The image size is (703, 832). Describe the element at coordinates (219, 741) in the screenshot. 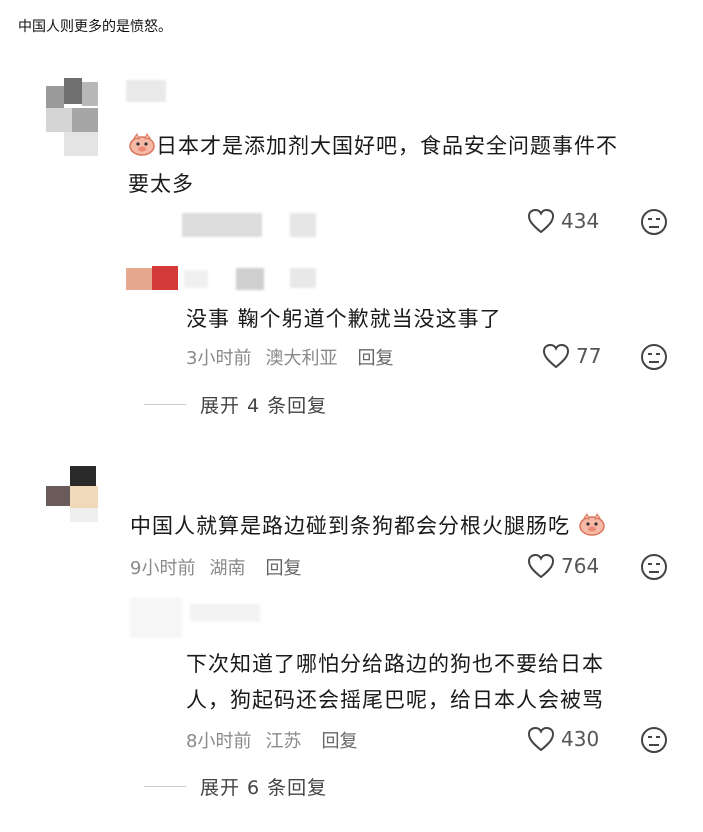

I see `reply-time: 8小时前` at that location.